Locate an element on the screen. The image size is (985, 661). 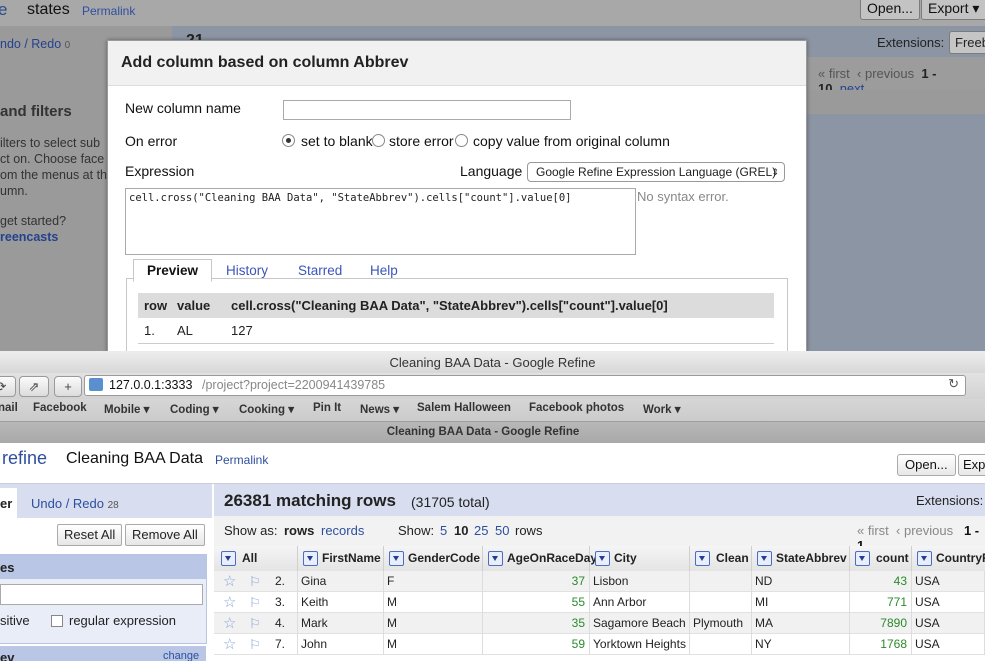
refine-logo: refine is located at coordinates (24, 458).